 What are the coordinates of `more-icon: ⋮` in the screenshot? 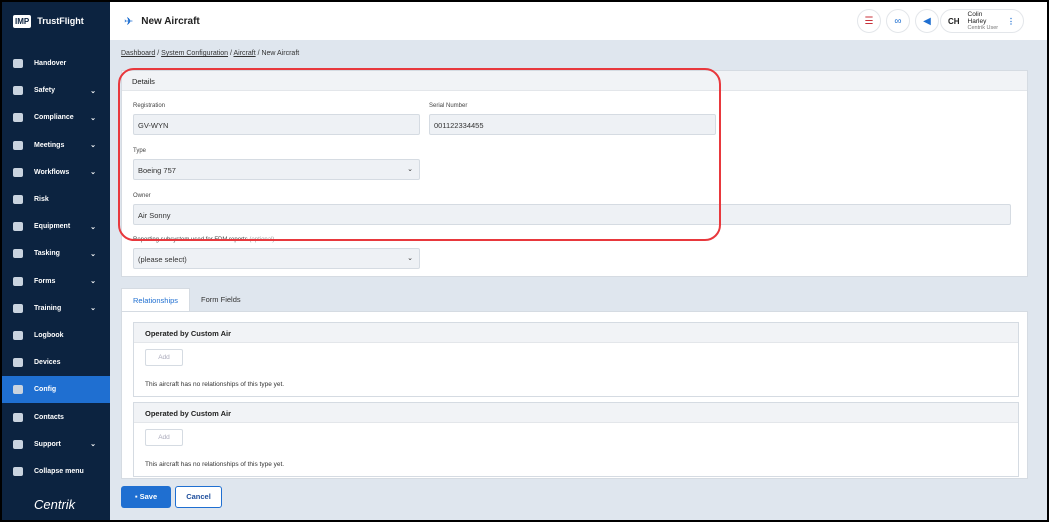 It's located at (1011, 21).